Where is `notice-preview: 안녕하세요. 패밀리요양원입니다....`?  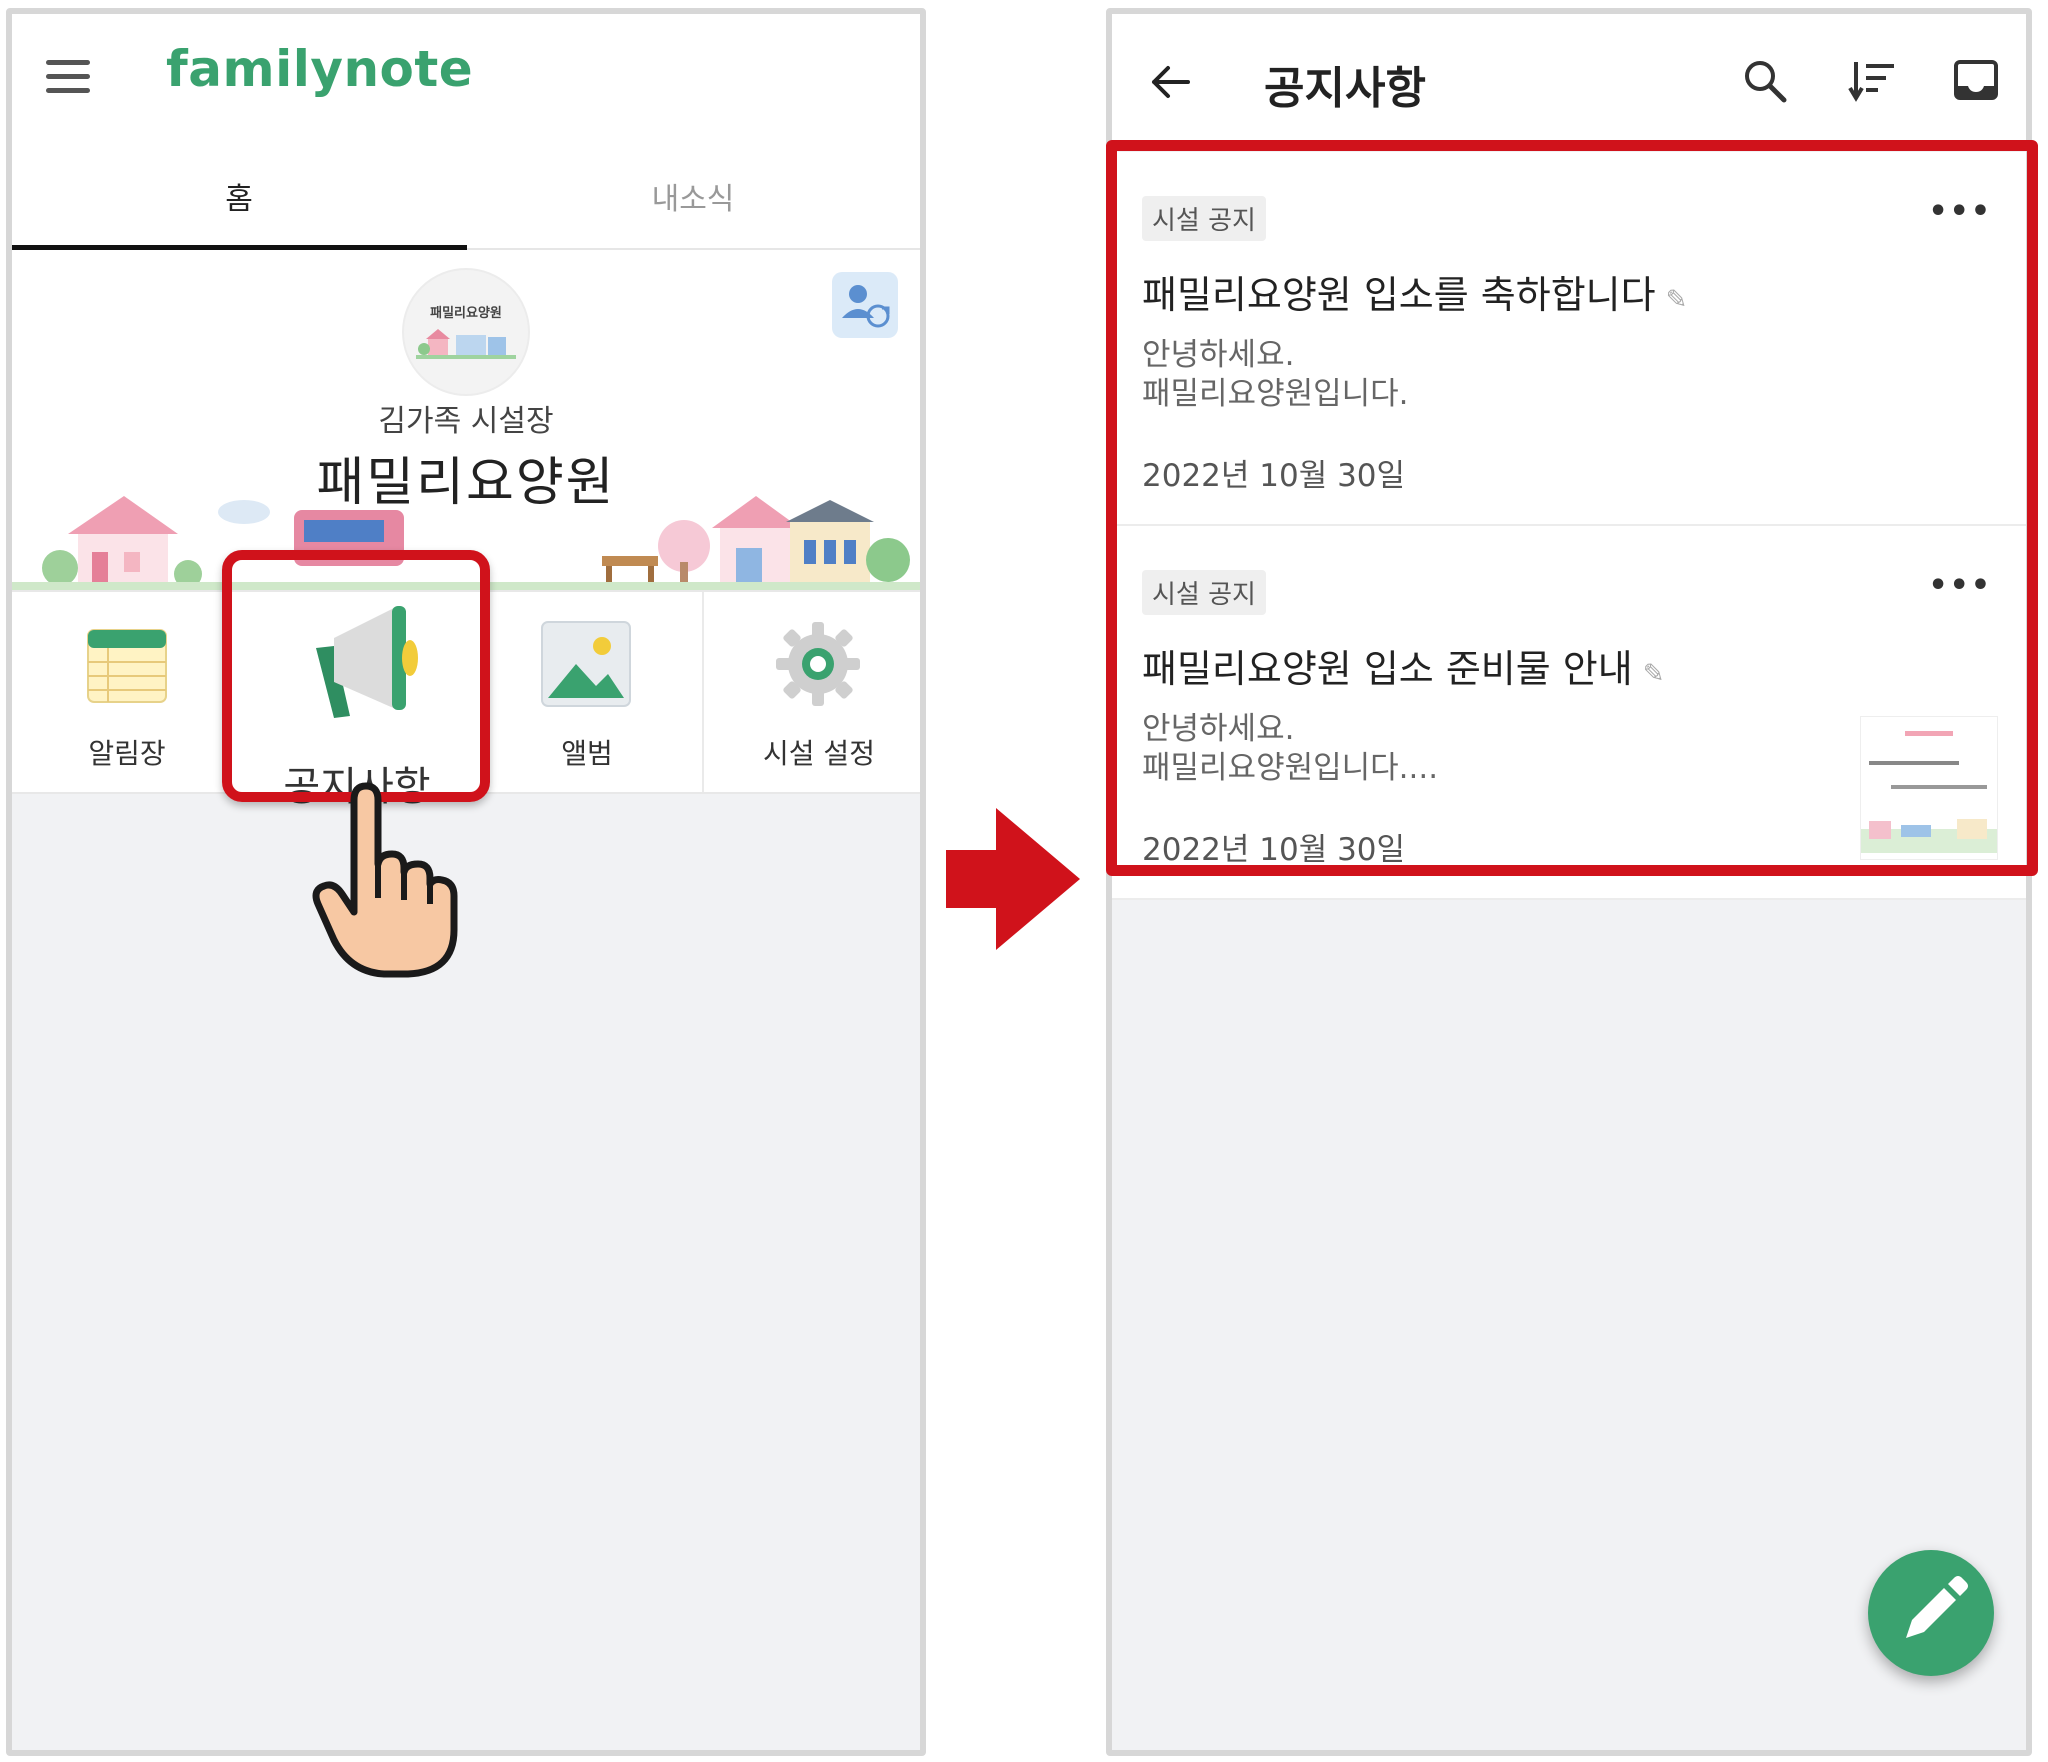 notice-preview: 안녕하세요. 패밀리요양원입니다.... is located at coordinates (1290, 749).